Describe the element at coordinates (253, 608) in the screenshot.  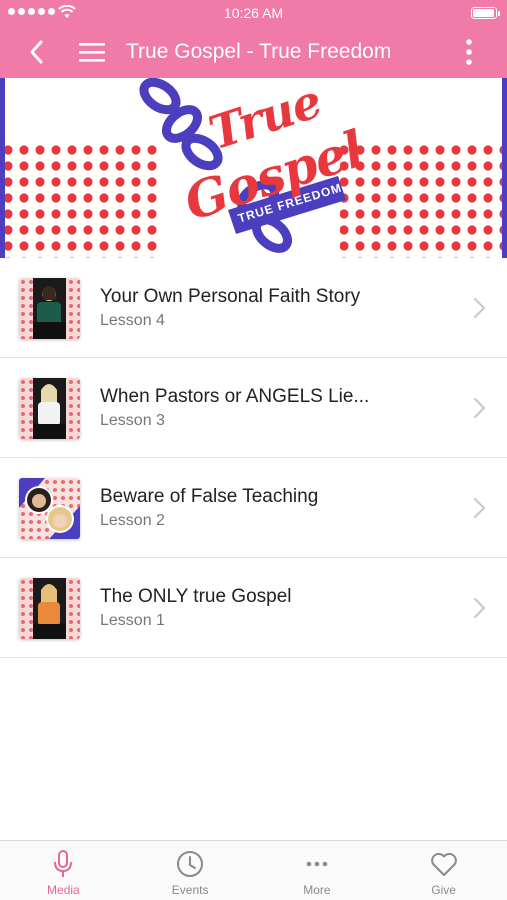
I see `list-item: The ONLY true Gospel Lesson 1` at that location.